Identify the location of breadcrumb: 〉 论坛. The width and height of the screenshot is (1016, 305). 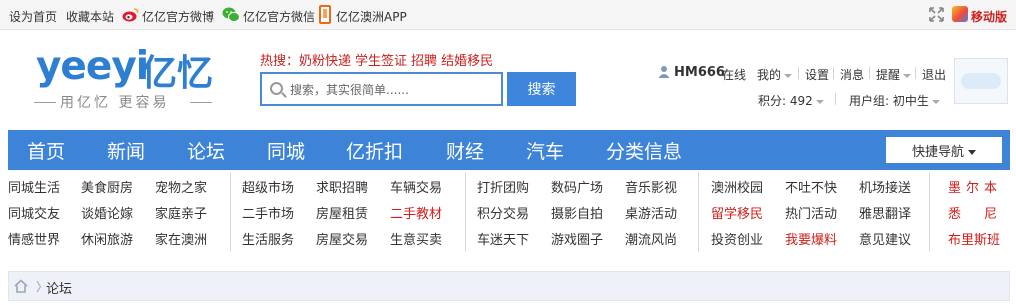
(509, 286).